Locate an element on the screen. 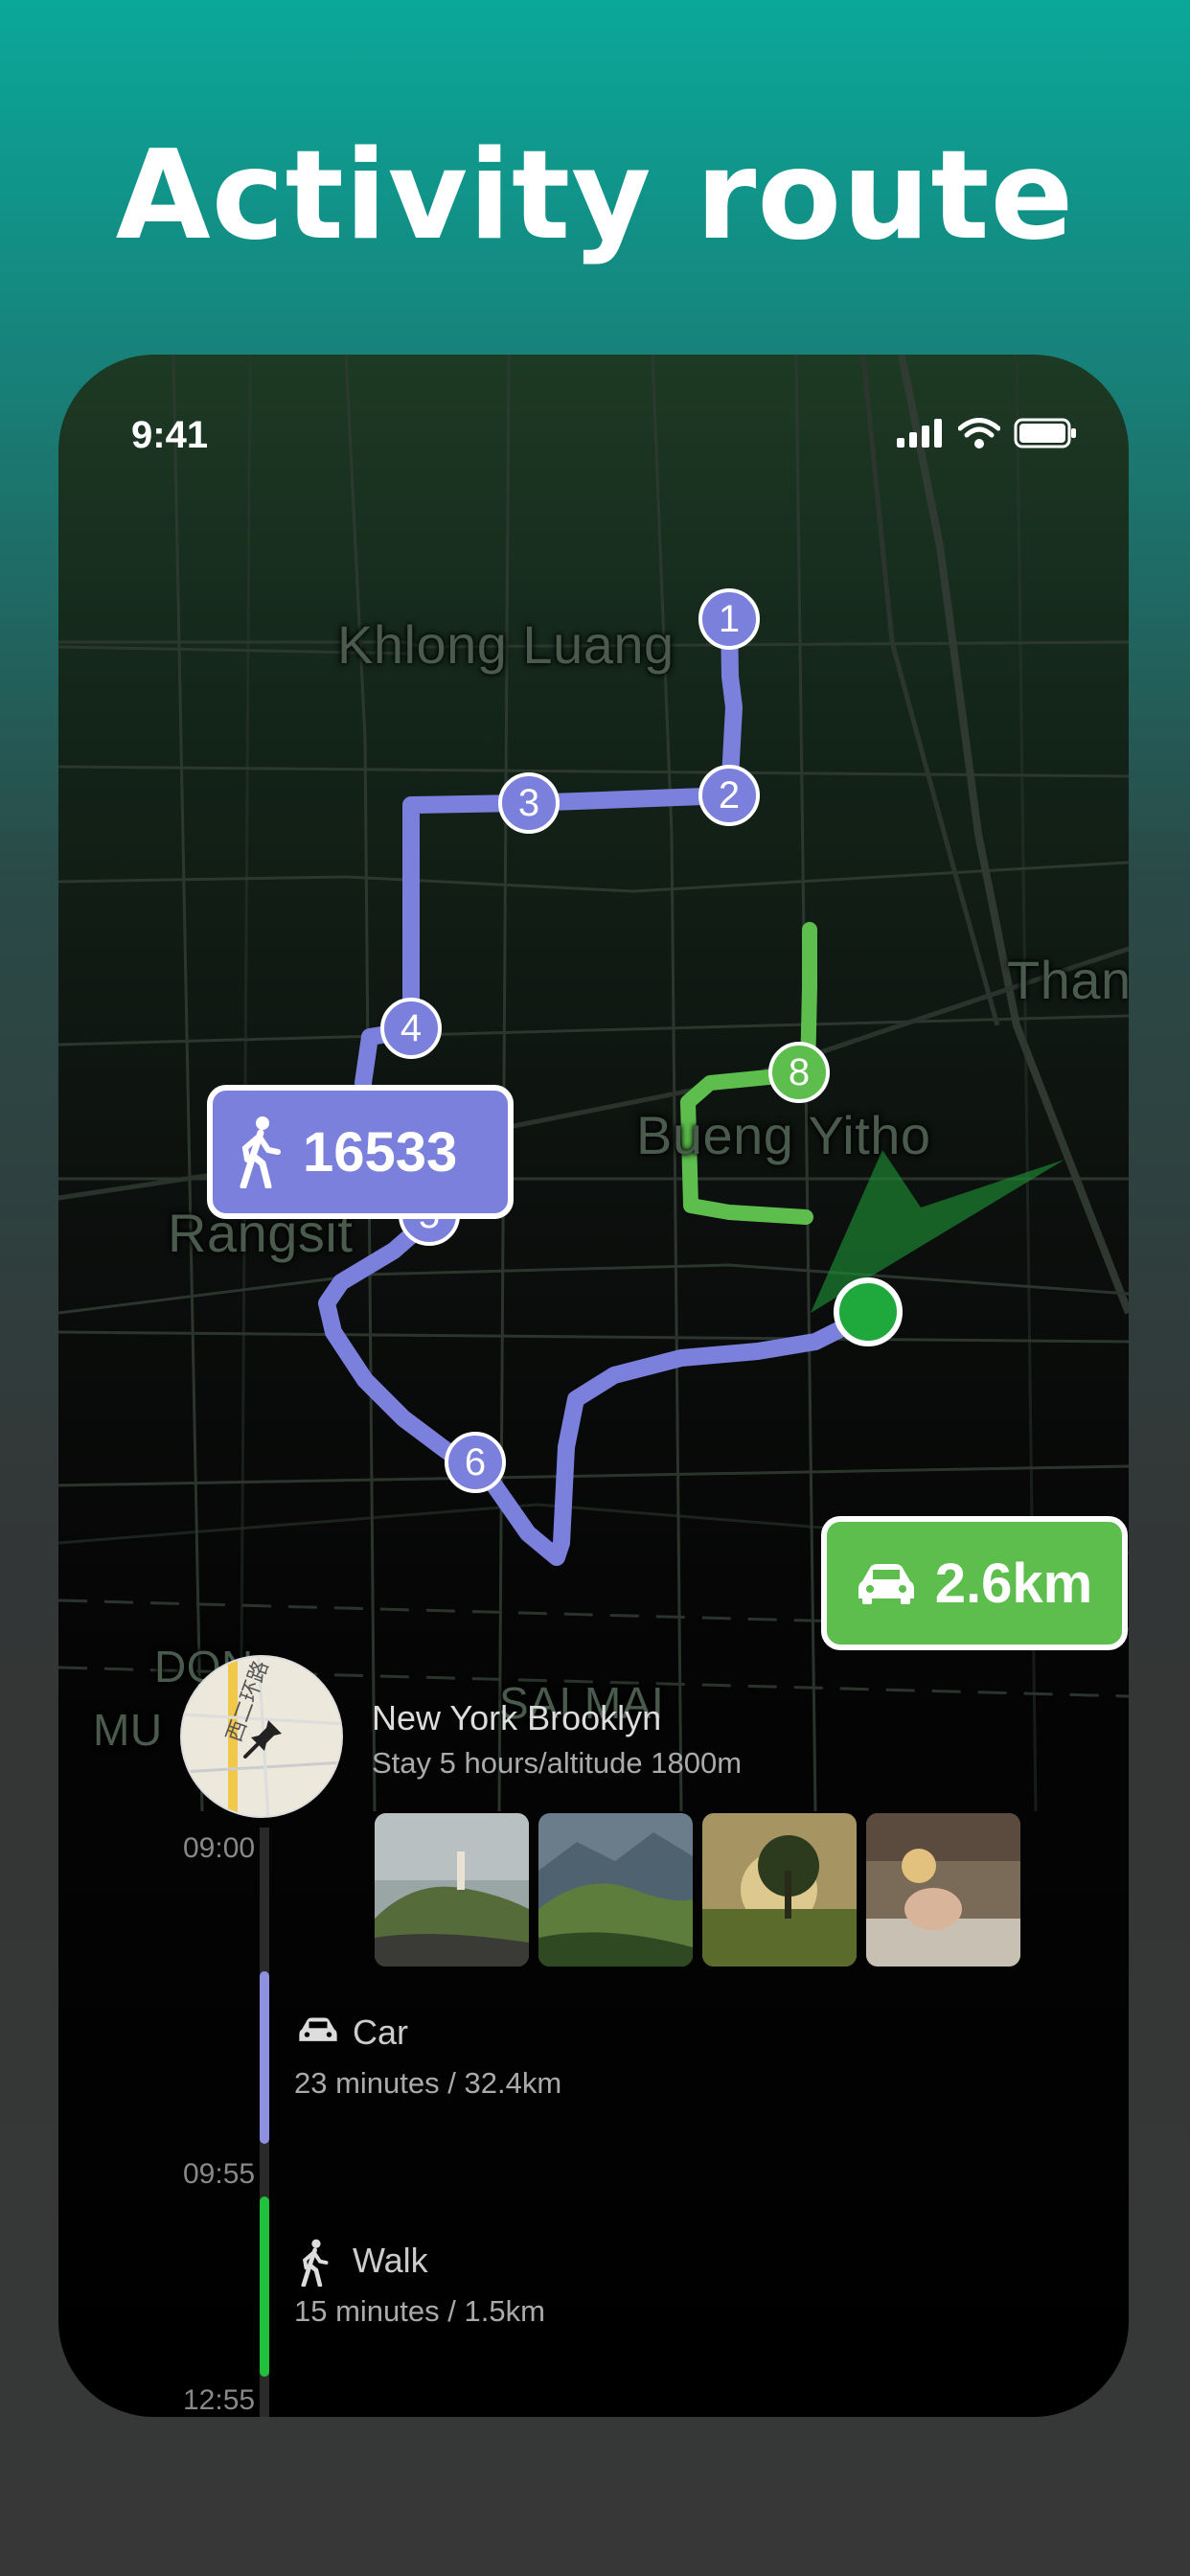  route-node-4: 4 is located at coordinates (411, 1028).